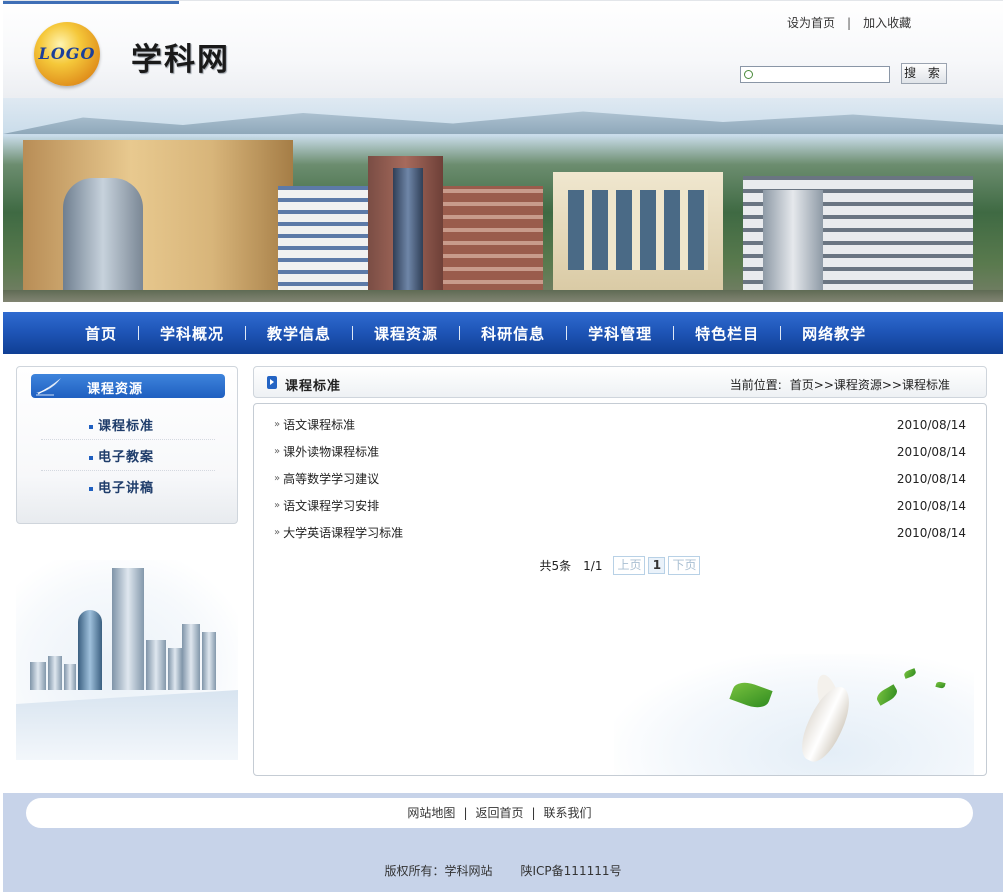 Image resolution: width=1006 pixels, height=892 pixels. What do you see at coordinates (748, 74) in the screenshot?
I see `search-icon` at bounding box center [748, 74].